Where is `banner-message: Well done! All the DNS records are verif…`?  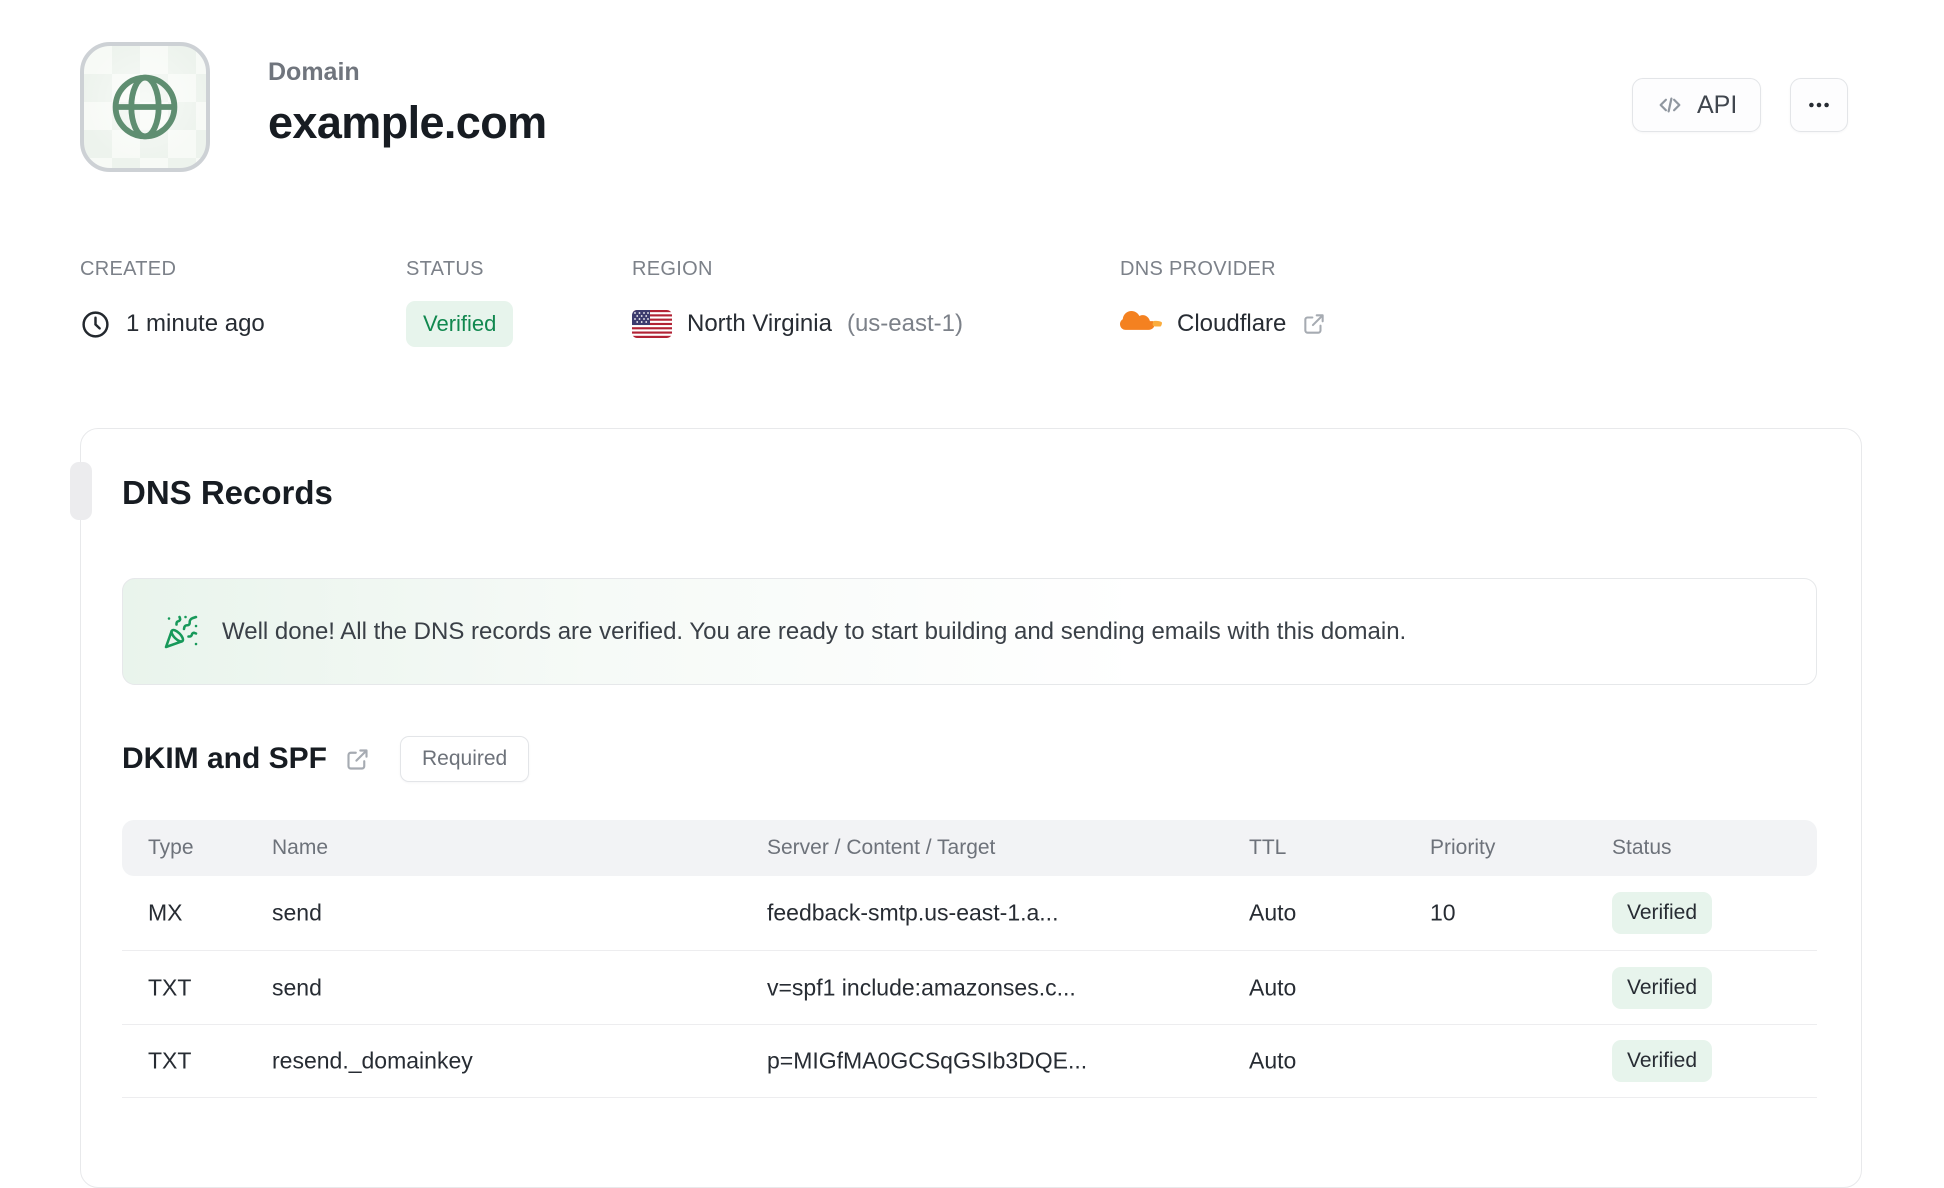 banner-message: Well done! All the DNS records are verif… is located at coordinates (814, 631).